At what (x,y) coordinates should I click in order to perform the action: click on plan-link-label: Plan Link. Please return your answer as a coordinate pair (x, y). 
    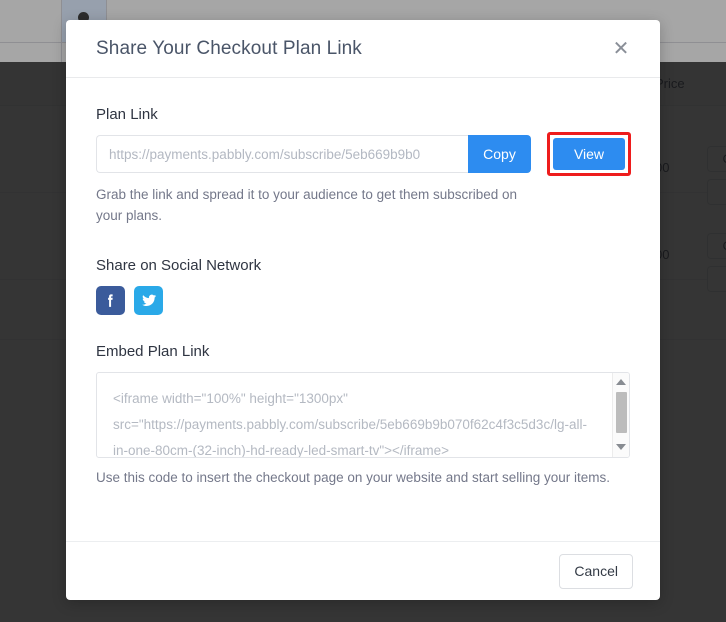
    Looking at the image, I should click on (127, 114).